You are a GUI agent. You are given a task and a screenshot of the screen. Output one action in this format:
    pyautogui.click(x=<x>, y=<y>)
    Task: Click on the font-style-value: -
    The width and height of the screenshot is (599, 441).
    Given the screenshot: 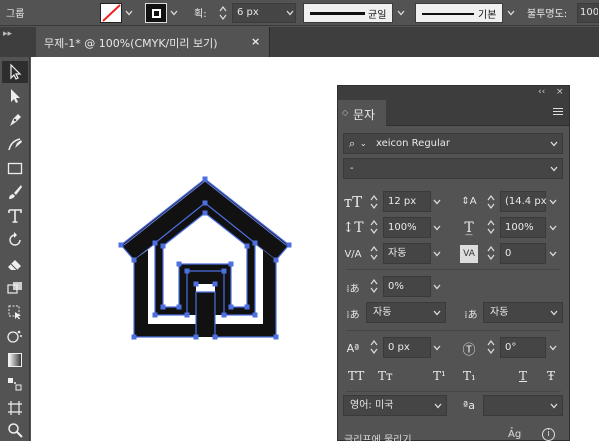 What is the action you would take?
    pyautogui.click(x=352, y=168)
    